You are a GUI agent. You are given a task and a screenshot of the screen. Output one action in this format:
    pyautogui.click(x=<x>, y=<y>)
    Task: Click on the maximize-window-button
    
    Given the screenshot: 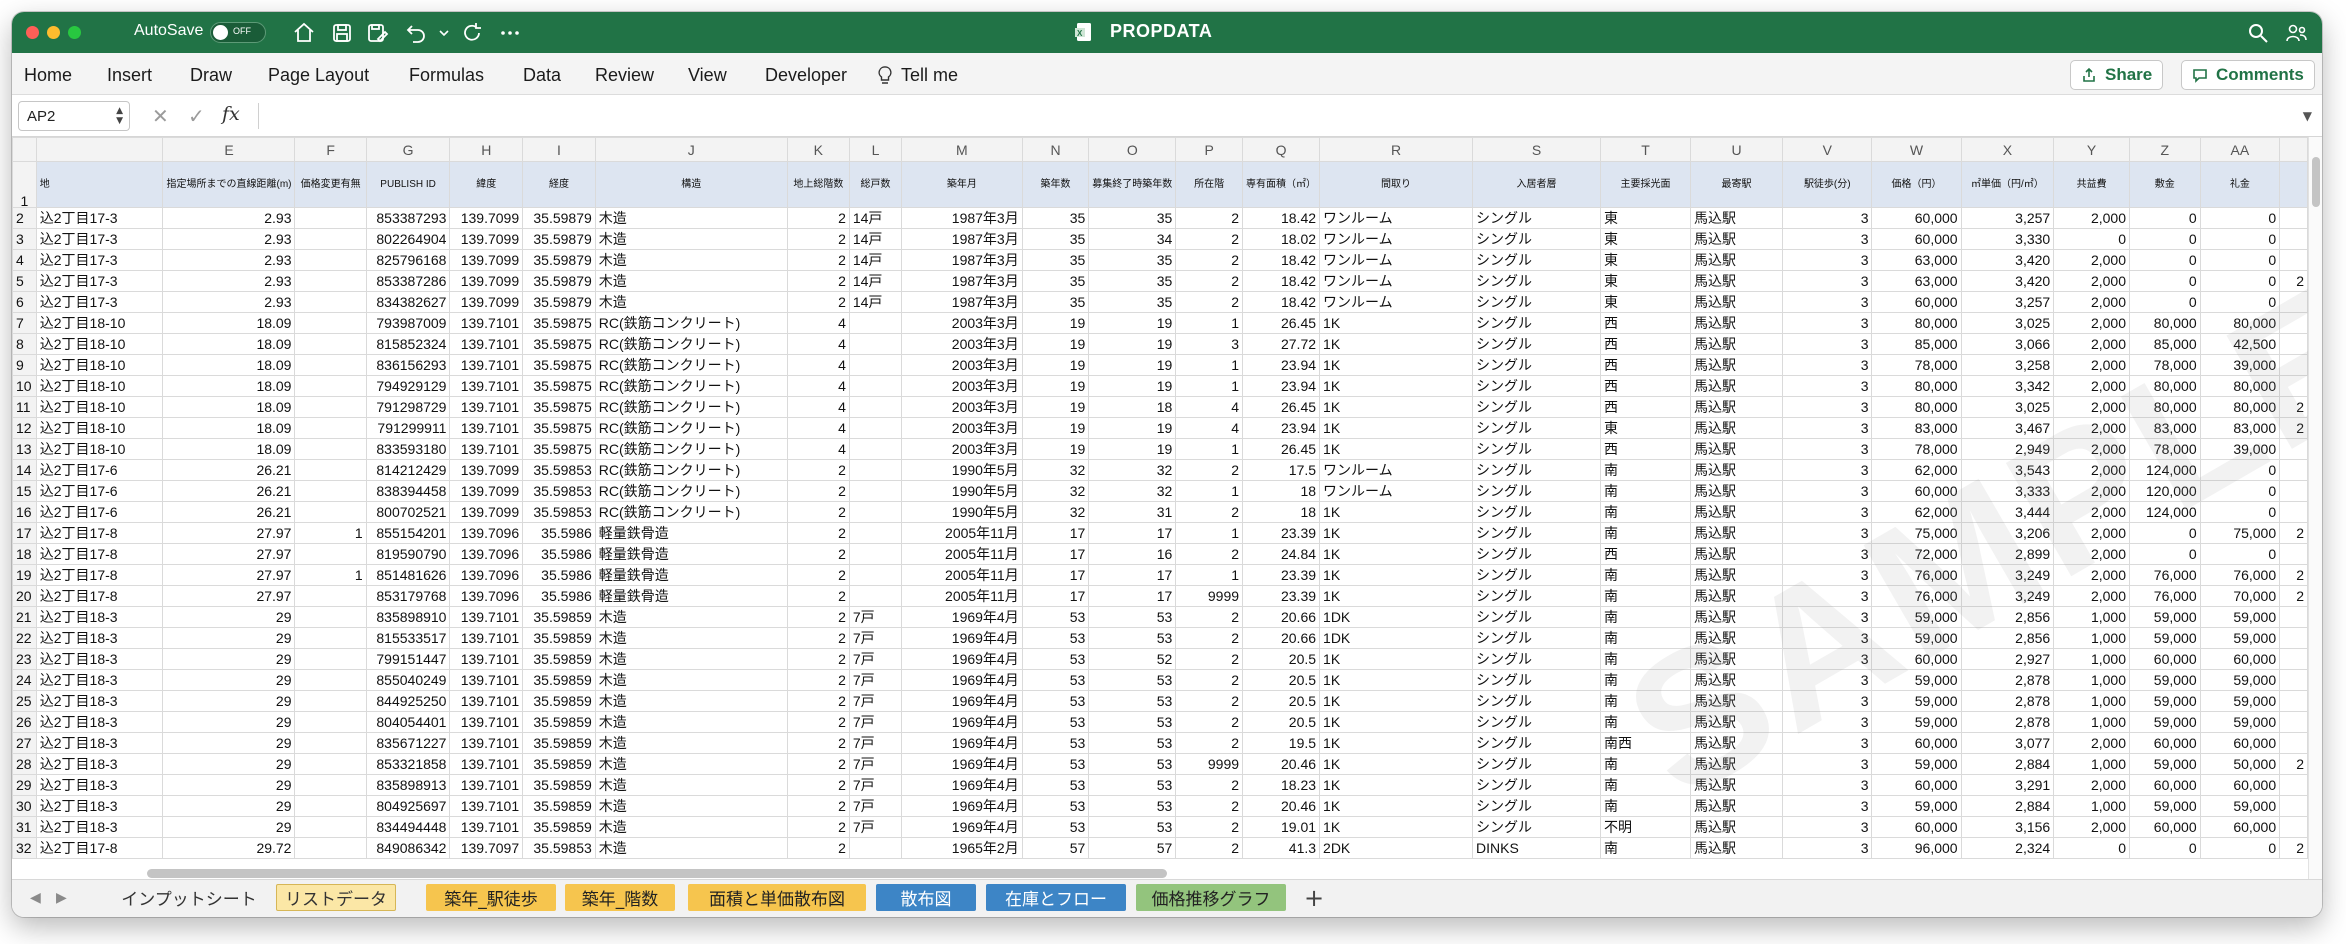 What is the action you would take?
    pyautogui.click(x=74, y=32)
    